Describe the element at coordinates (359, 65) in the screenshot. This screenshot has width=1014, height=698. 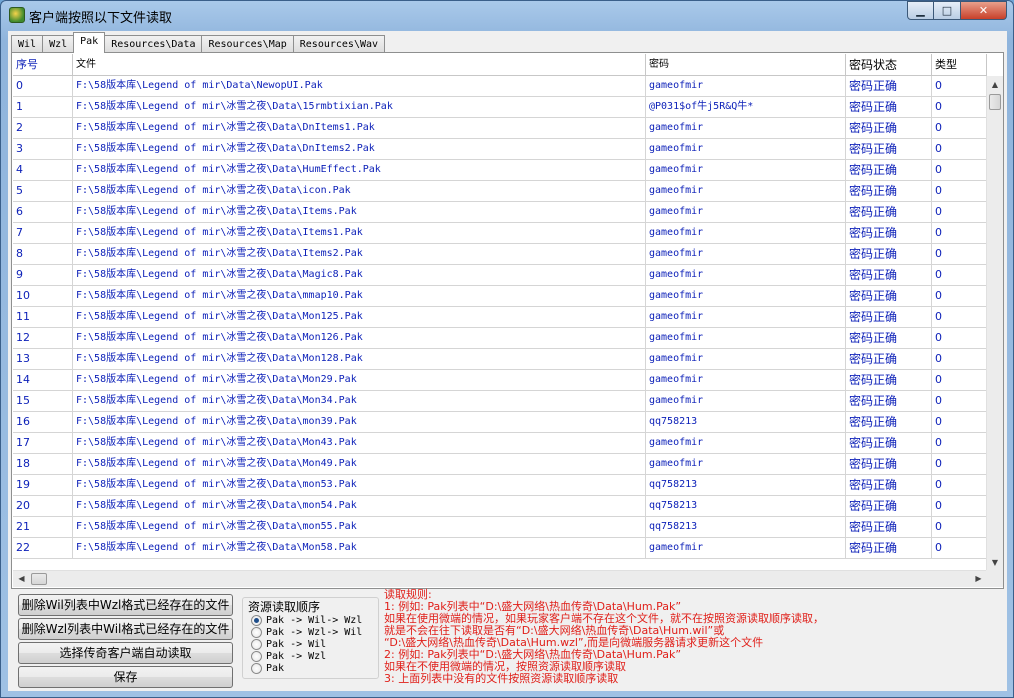
I see `header-file: 文件` at that location.